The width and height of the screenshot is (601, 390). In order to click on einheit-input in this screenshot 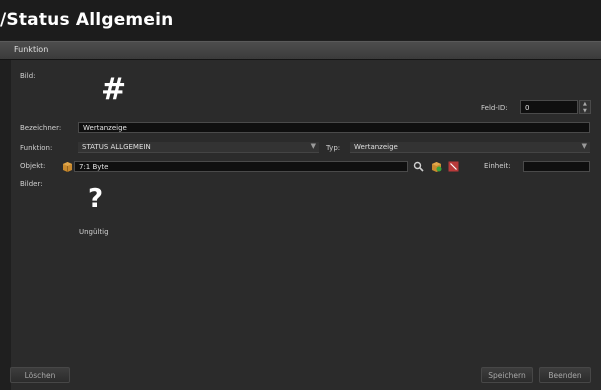, I will do `click(556, 166)`.